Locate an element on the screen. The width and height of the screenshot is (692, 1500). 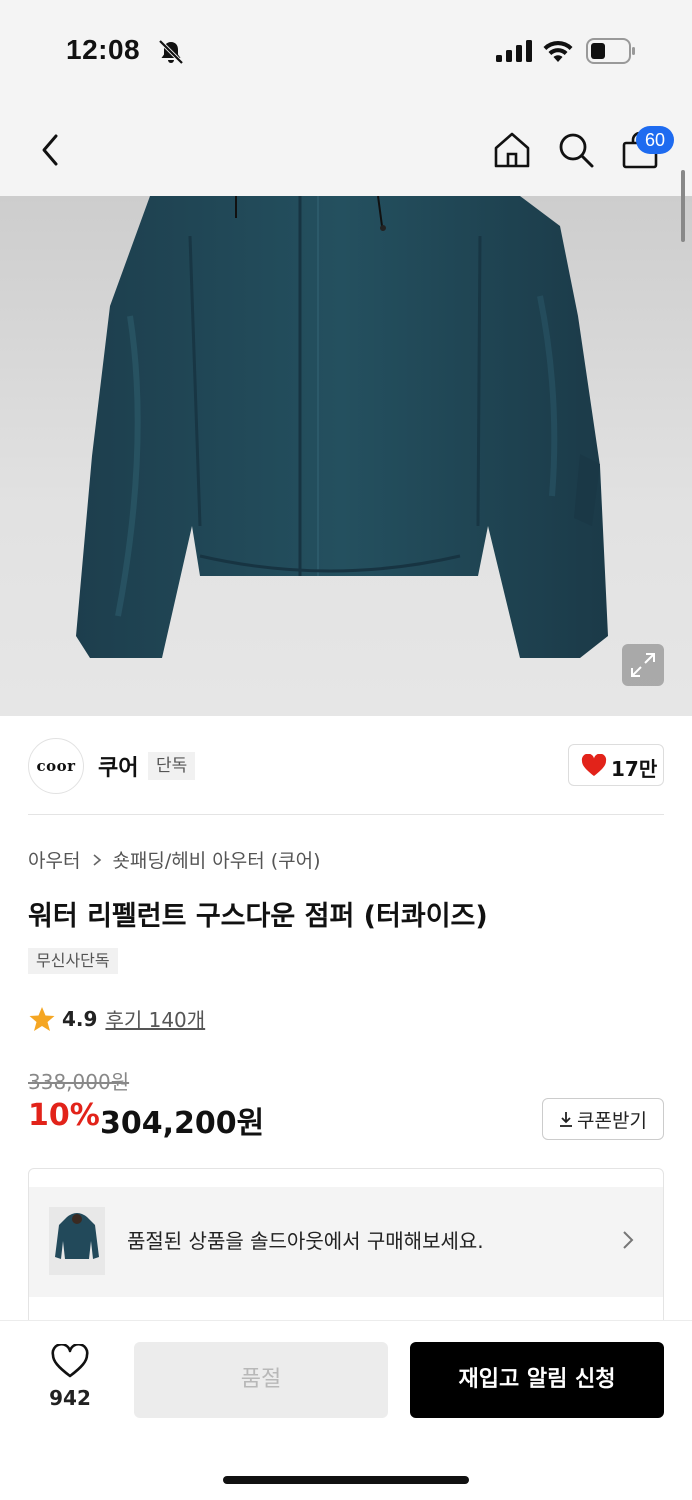
divider is located at coordinates (346, 814).